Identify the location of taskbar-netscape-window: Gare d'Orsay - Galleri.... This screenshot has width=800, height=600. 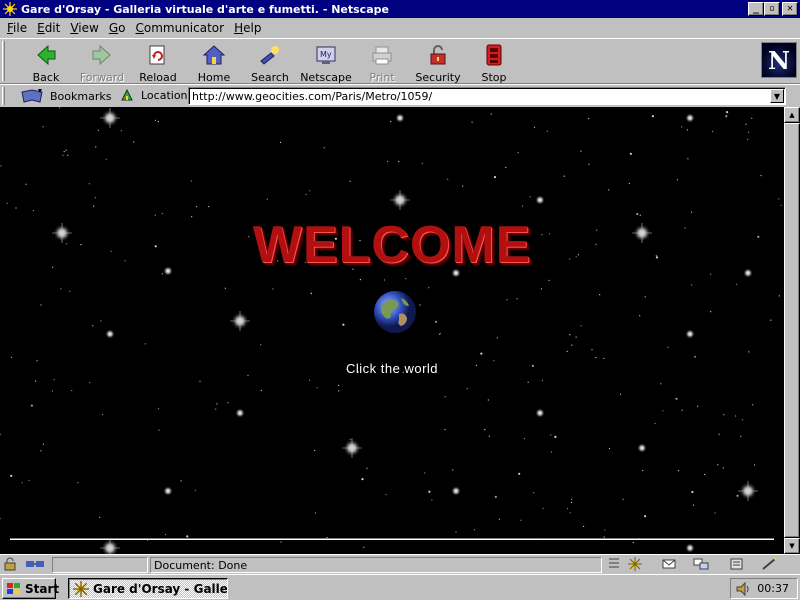
(148, 588).